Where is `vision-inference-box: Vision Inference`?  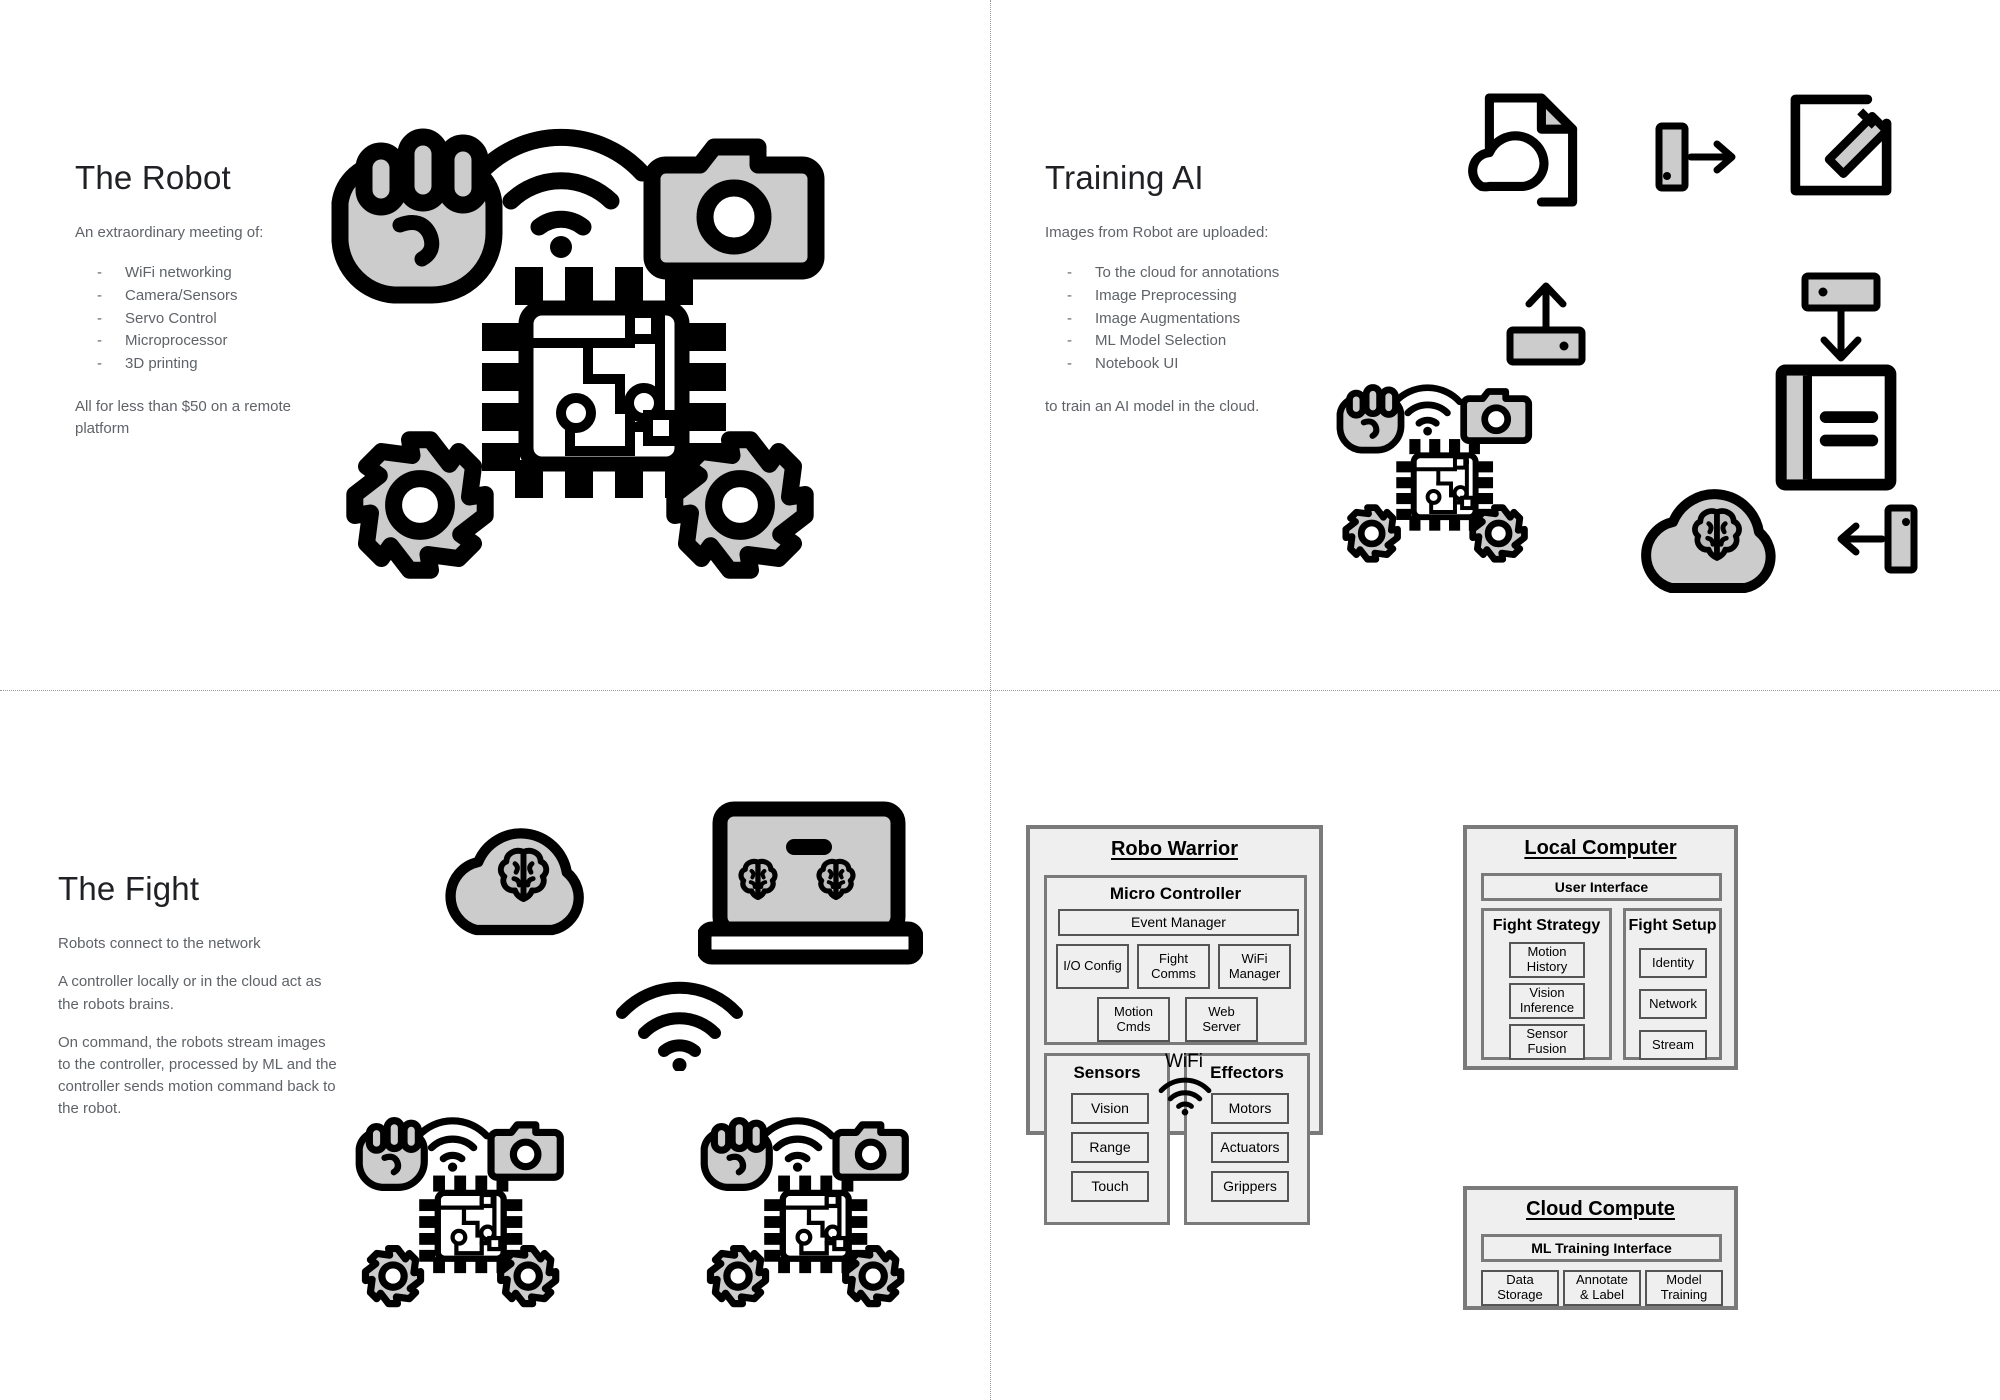
vision-inference-box: Vision Inference is located at coordinates (1547, 1001).